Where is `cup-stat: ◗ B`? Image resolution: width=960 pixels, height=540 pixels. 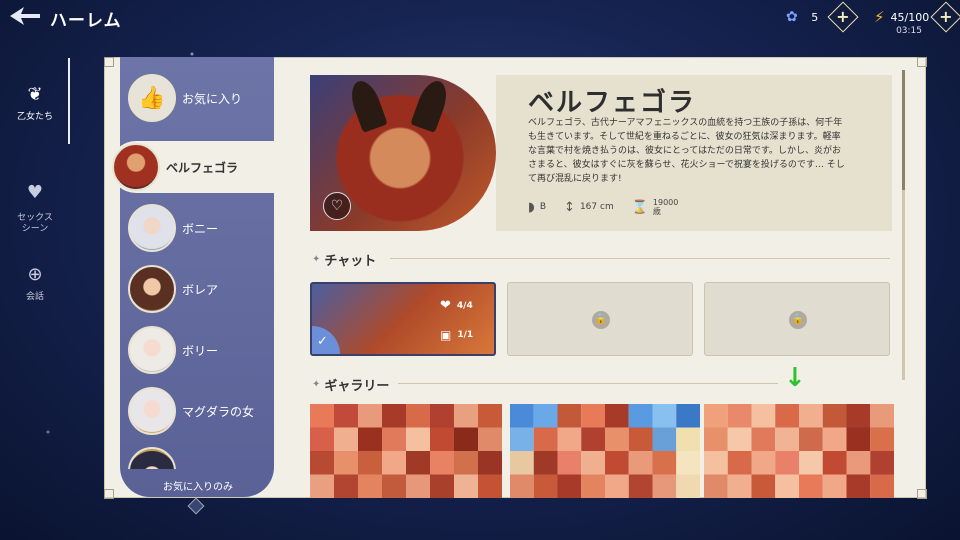
cup-stat: ◗ B is located at coordinates (537, 207).